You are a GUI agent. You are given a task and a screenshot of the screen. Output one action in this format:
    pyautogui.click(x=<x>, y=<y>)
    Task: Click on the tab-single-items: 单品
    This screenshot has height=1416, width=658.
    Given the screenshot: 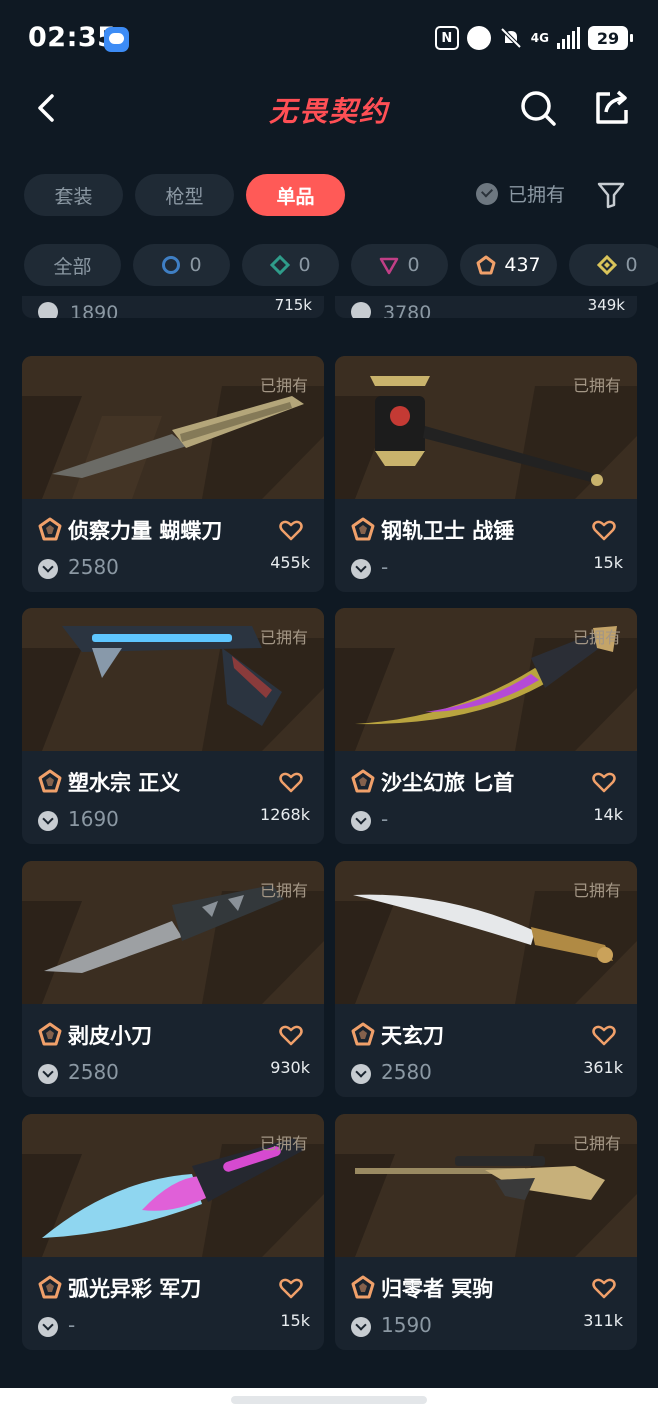 What is the action you would take?
    pyautogui.click(x=295, y=195)
    